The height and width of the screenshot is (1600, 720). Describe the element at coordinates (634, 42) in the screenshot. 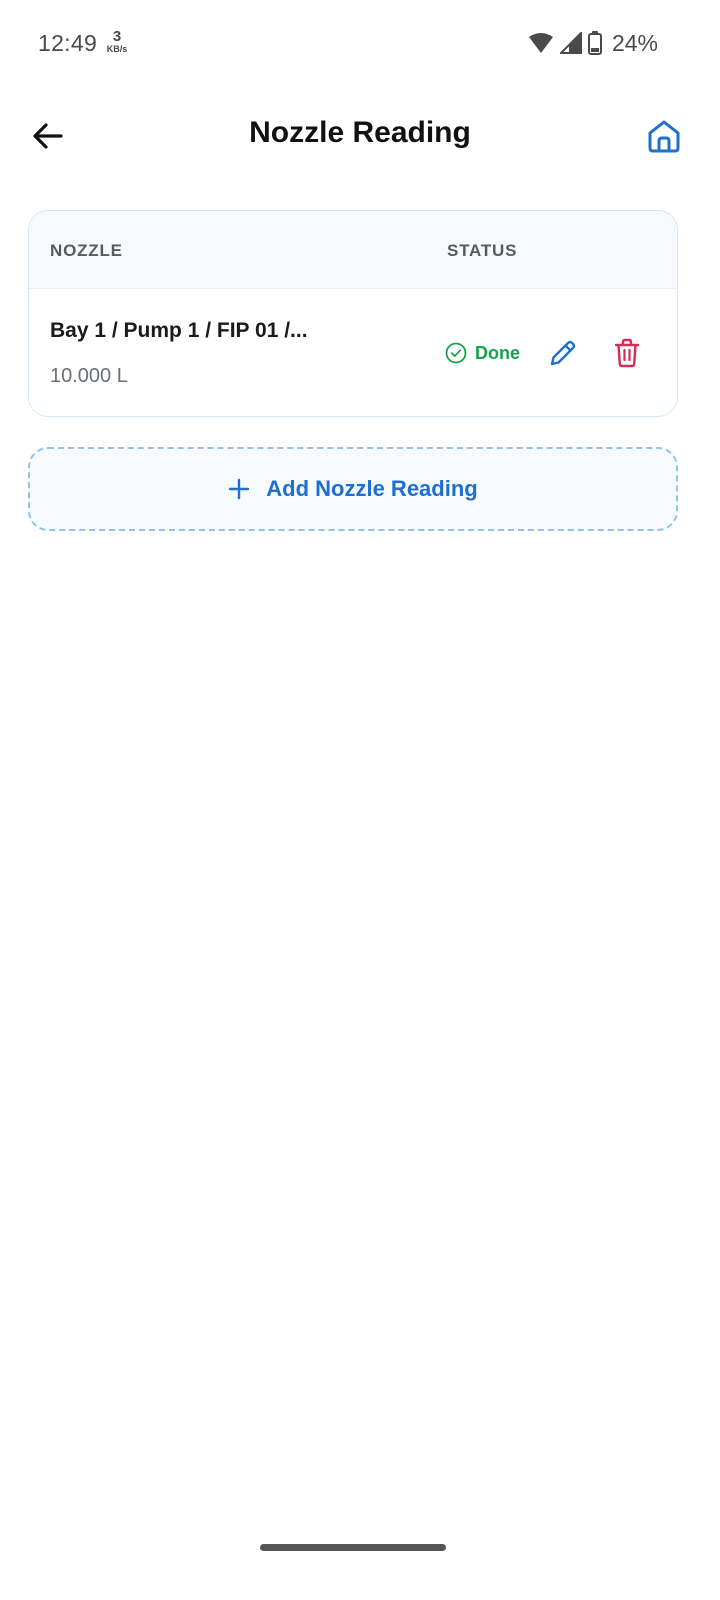

I see `battery-percent: 24%` at that location.